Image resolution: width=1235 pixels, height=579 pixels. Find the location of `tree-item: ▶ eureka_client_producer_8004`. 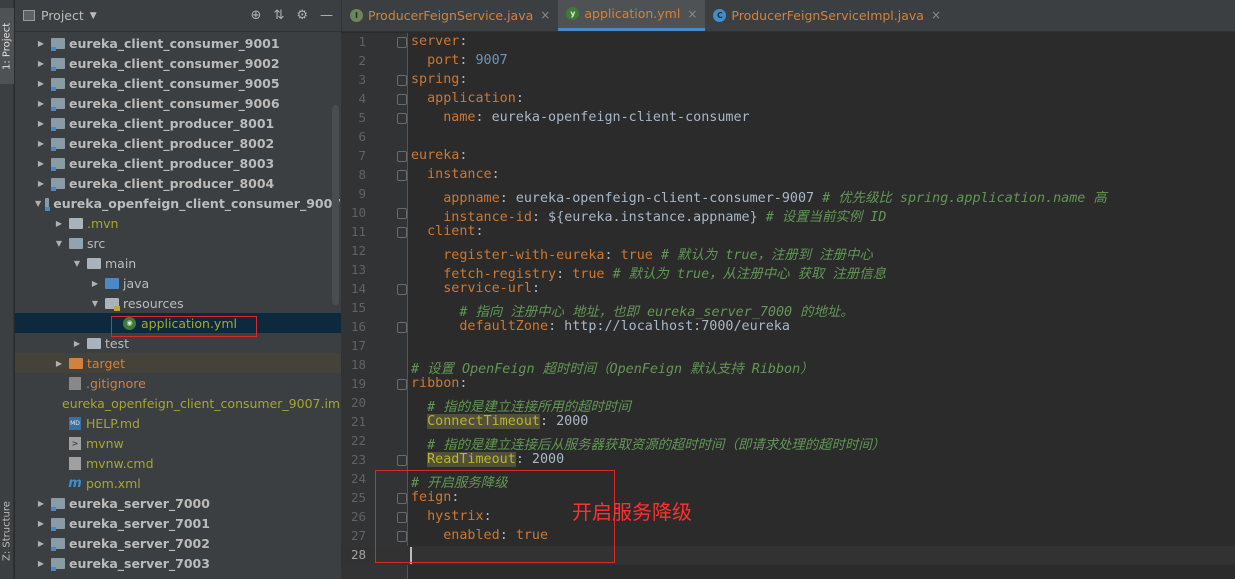

tree-item: ▶ eureka_client_producer_8004 is located at coordinates (178, 183).